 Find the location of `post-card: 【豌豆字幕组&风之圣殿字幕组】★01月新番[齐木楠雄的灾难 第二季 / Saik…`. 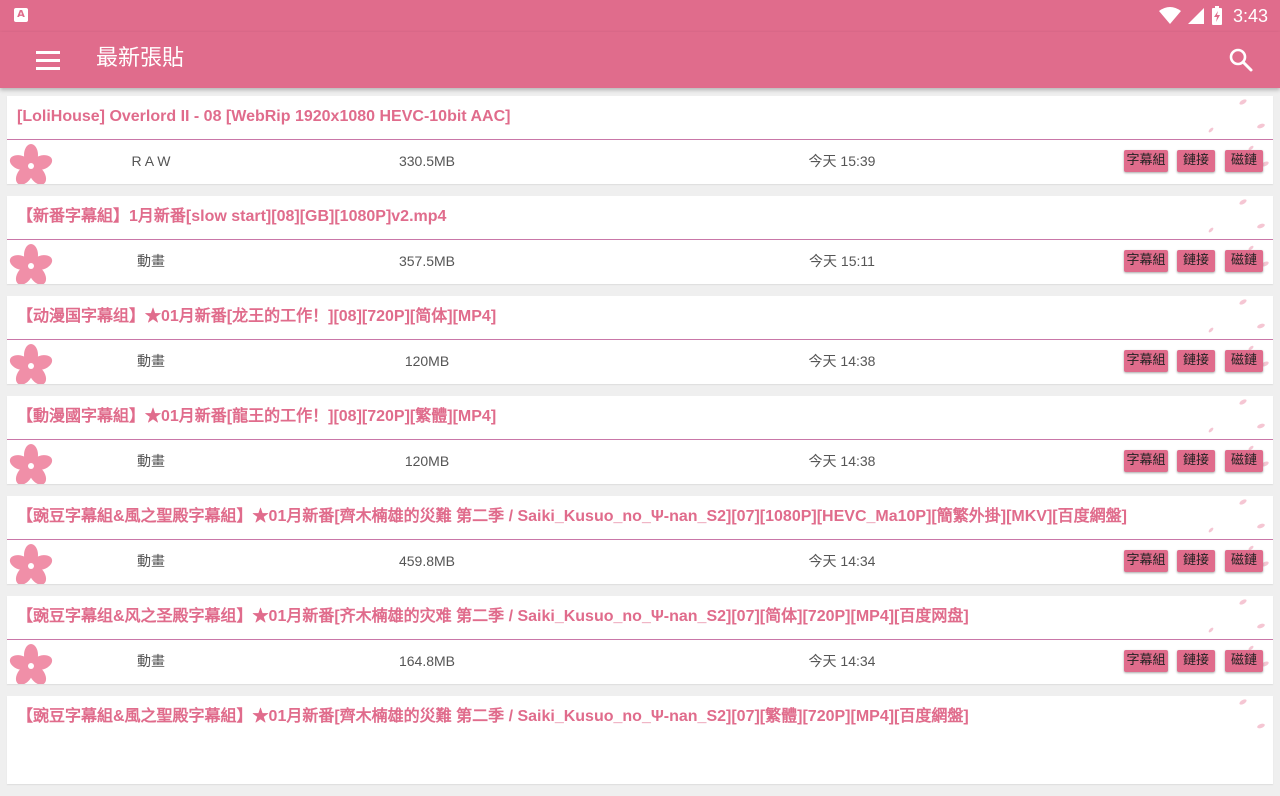

post-card: 【豌豆字幕组&风之圣殿字幕组】★01月新番[齐木楠雄的灾难 第二季 / Saik… is located at coordinates (640, 640).